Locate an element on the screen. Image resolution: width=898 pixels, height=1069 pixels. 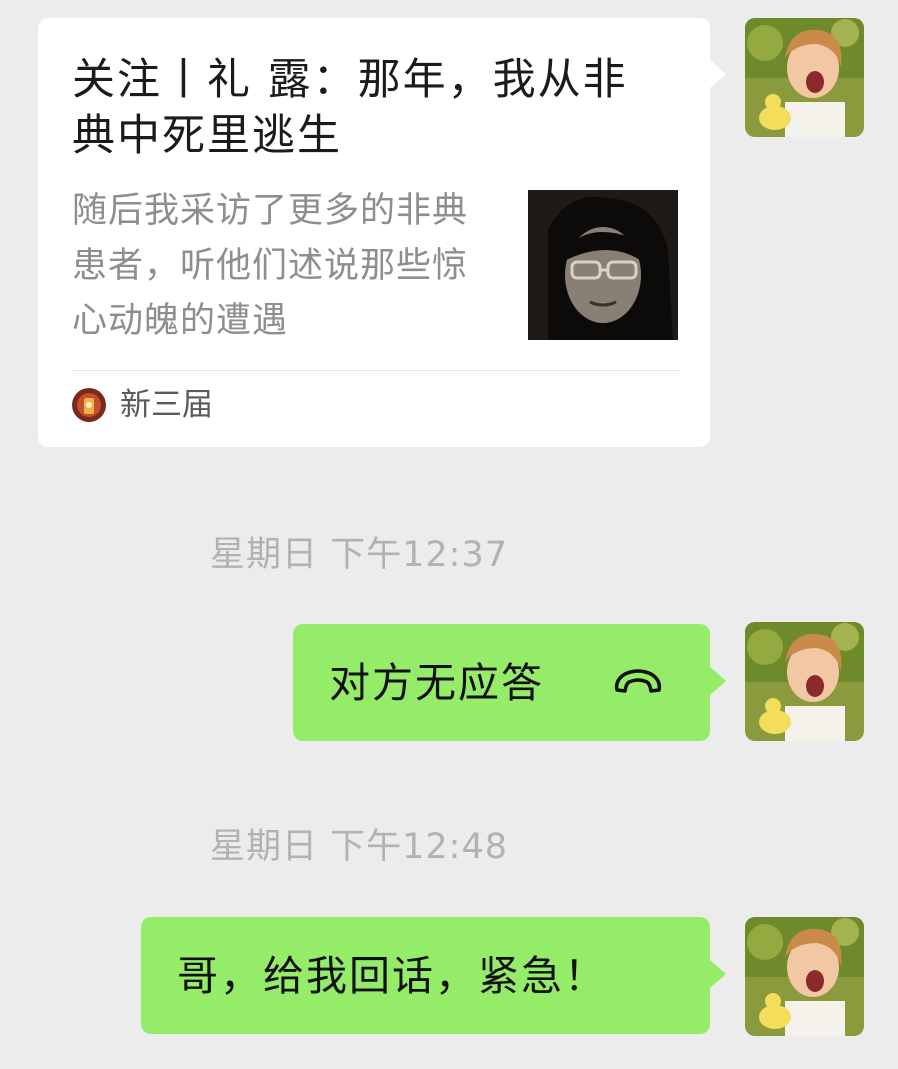
article-source-name: 新三届 is located at coordinates (166, 405).